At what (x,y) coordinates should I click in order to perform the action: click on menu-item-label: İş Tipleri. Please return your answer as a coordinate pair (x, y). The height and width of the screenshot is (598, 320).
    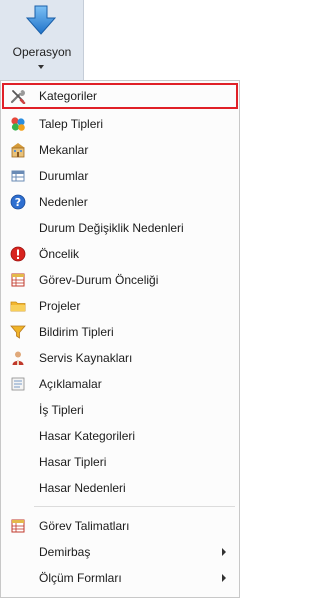
    Looking at the image, I should click on (61, 410).